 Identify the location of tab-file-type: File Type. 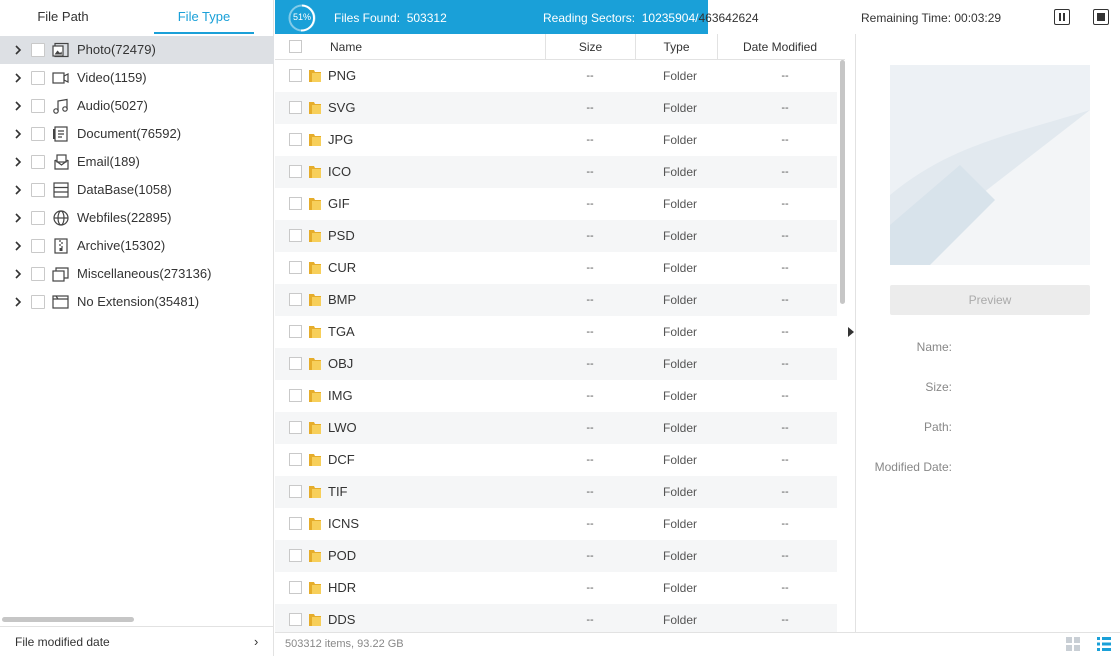
(204, 17).